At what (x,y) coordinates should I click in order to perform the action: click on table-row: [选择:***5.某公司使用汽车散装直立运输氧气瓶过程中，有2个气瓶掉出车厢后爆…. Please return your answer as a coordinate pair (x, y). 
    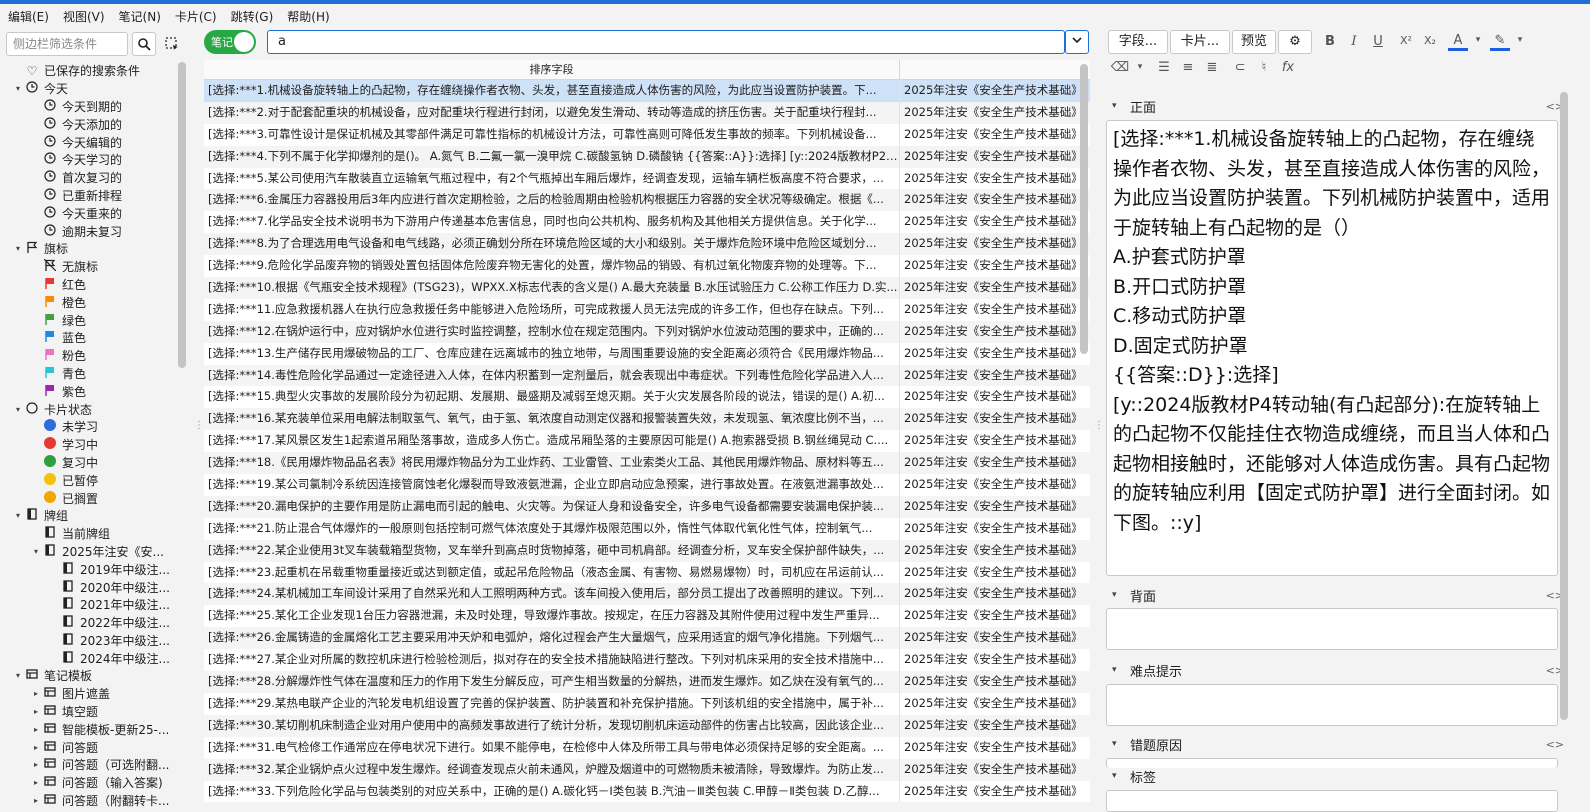
    Looking at the image, I should click on (647, 178).